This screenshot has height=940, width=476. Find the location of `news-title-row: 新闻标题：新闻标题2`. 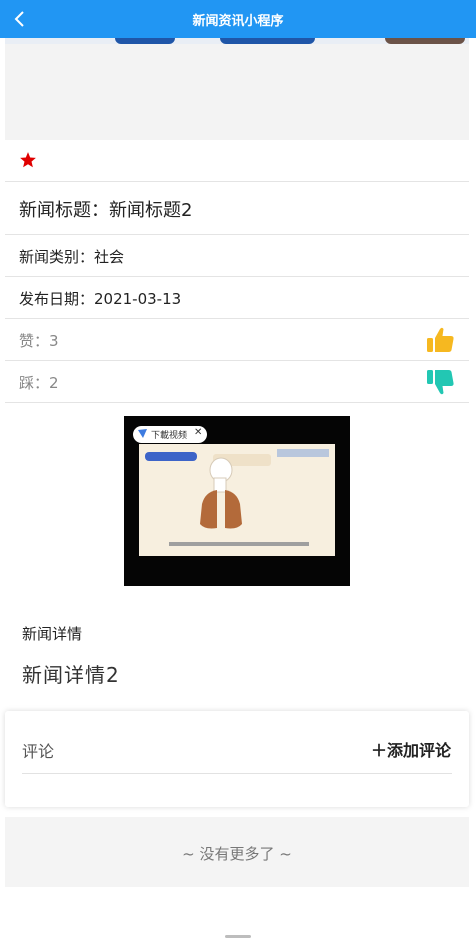

news-title-row: 新闻标题：新闻标题2 is located at coordinates (237, 208).